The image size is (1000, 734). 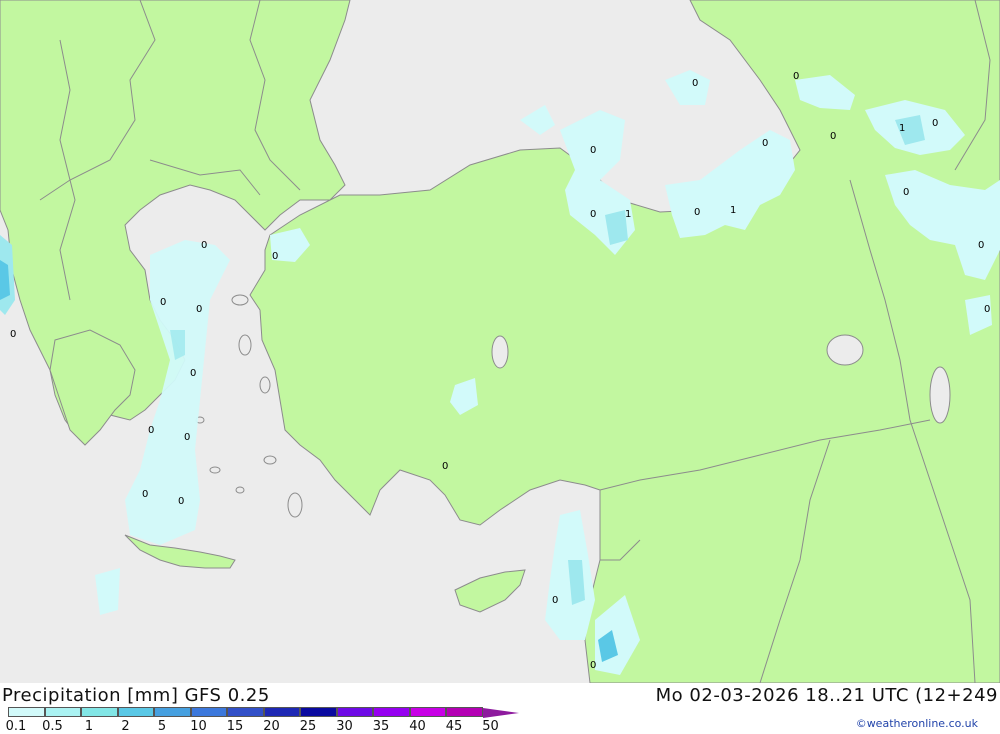 I want to click on legend-tick-label: 15, so click(x=235, y=726).